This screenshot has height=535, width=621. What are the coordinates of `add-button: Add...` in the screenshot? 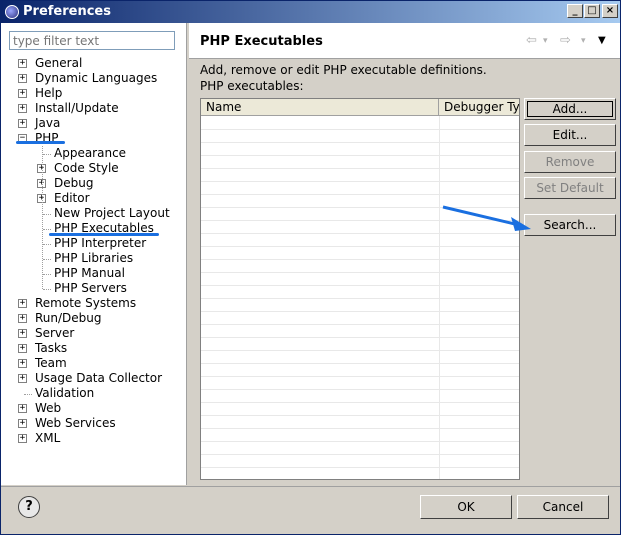 It's located at (570, 109).